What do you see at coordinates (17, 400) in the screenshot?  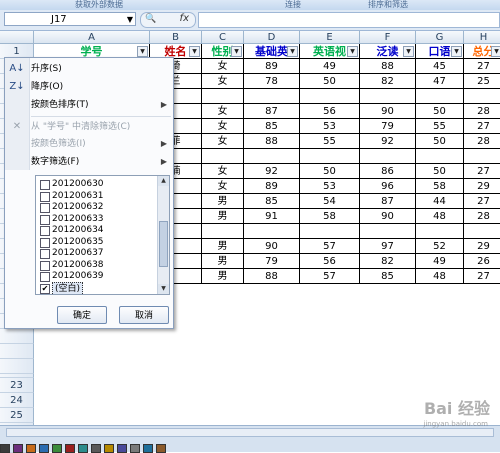 I see `row-header: 24` at bounding box center [17, 400].